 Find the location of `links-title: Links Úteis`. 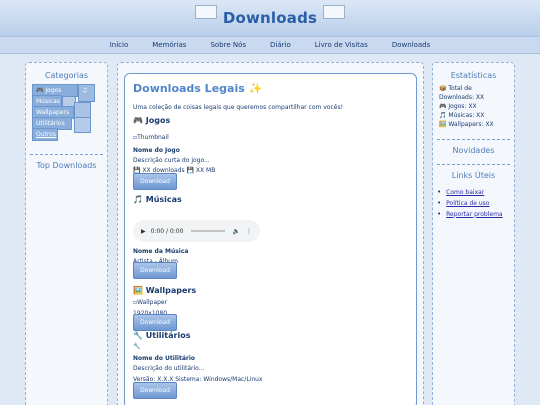

links-title: Links Úteis is located at coordinates (473, 175).